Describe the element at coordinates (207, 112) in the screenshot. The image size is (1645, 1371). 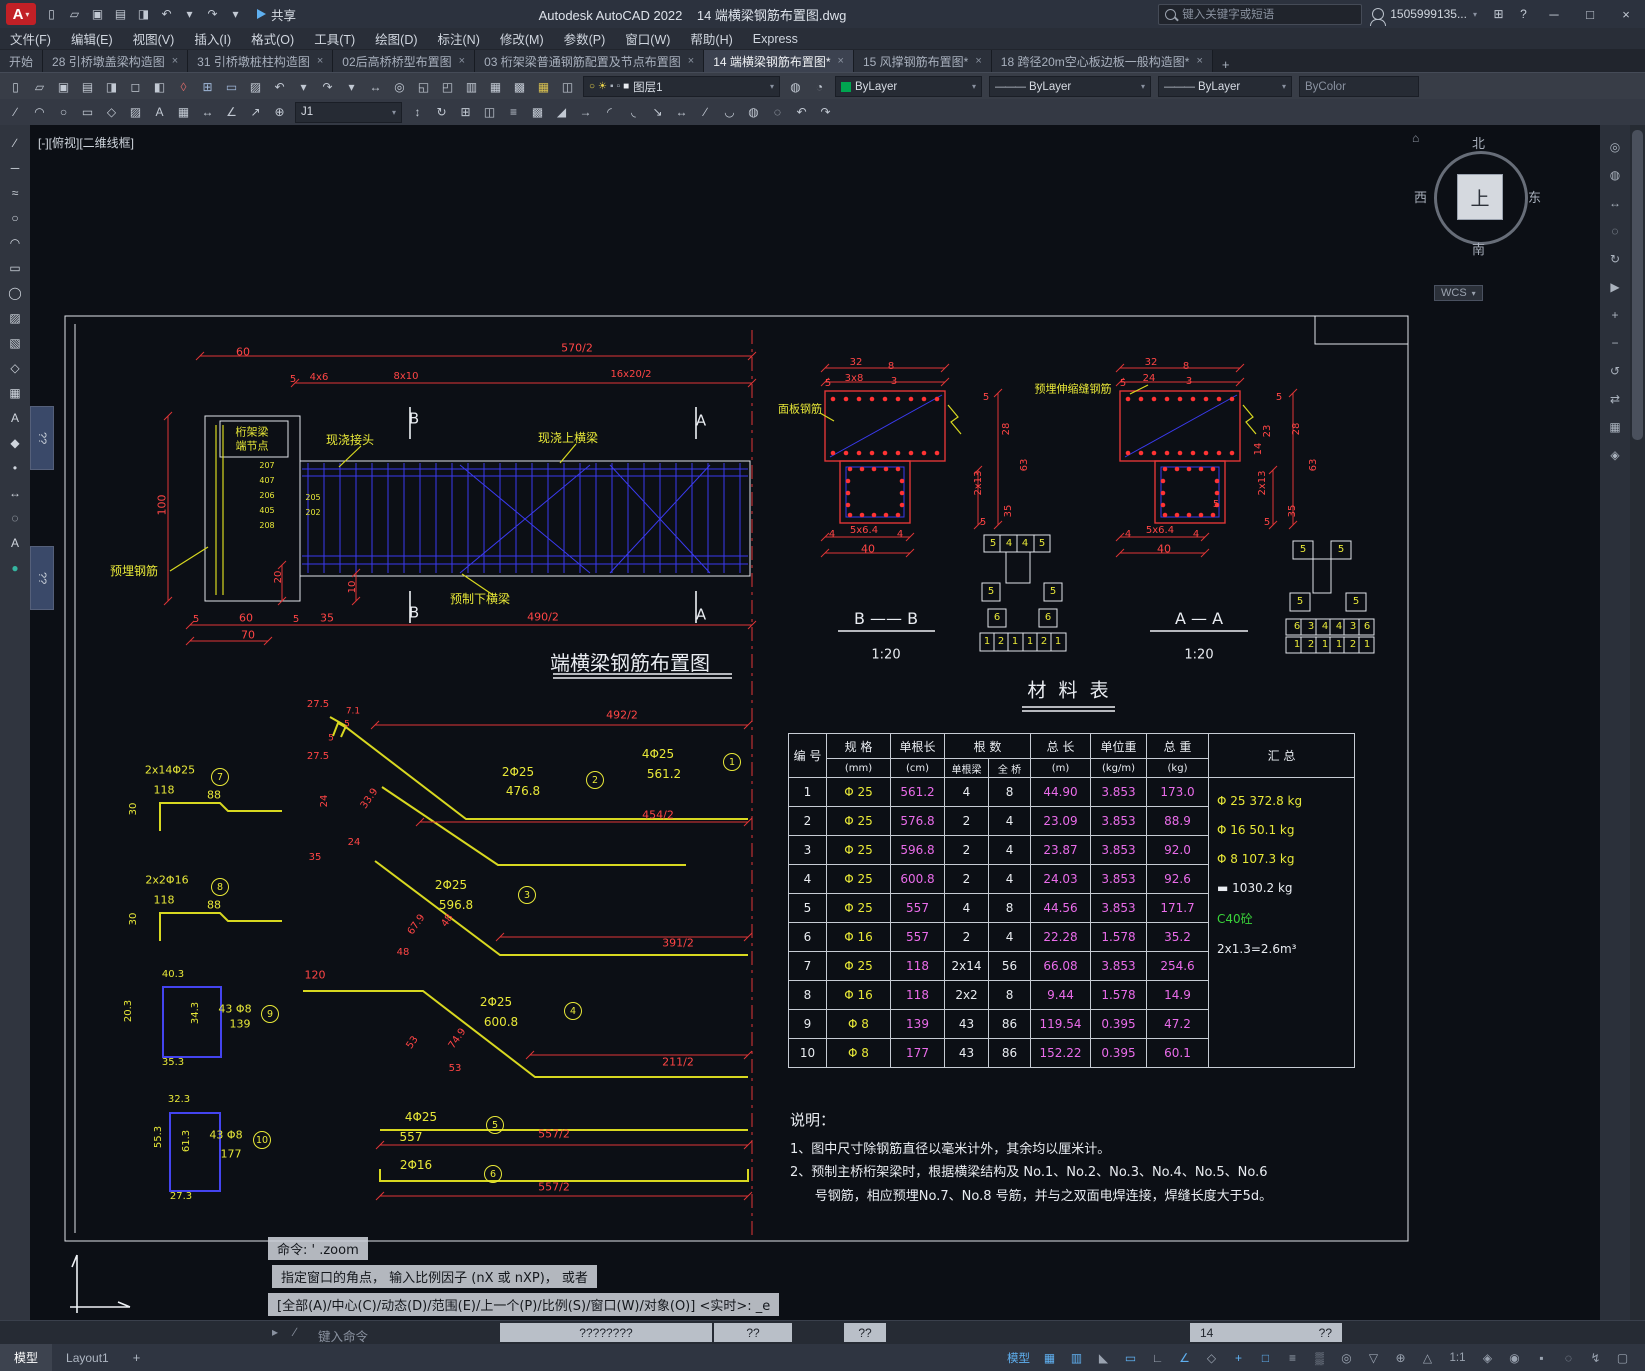
I see `dim-linear-button: ↔` at that location.